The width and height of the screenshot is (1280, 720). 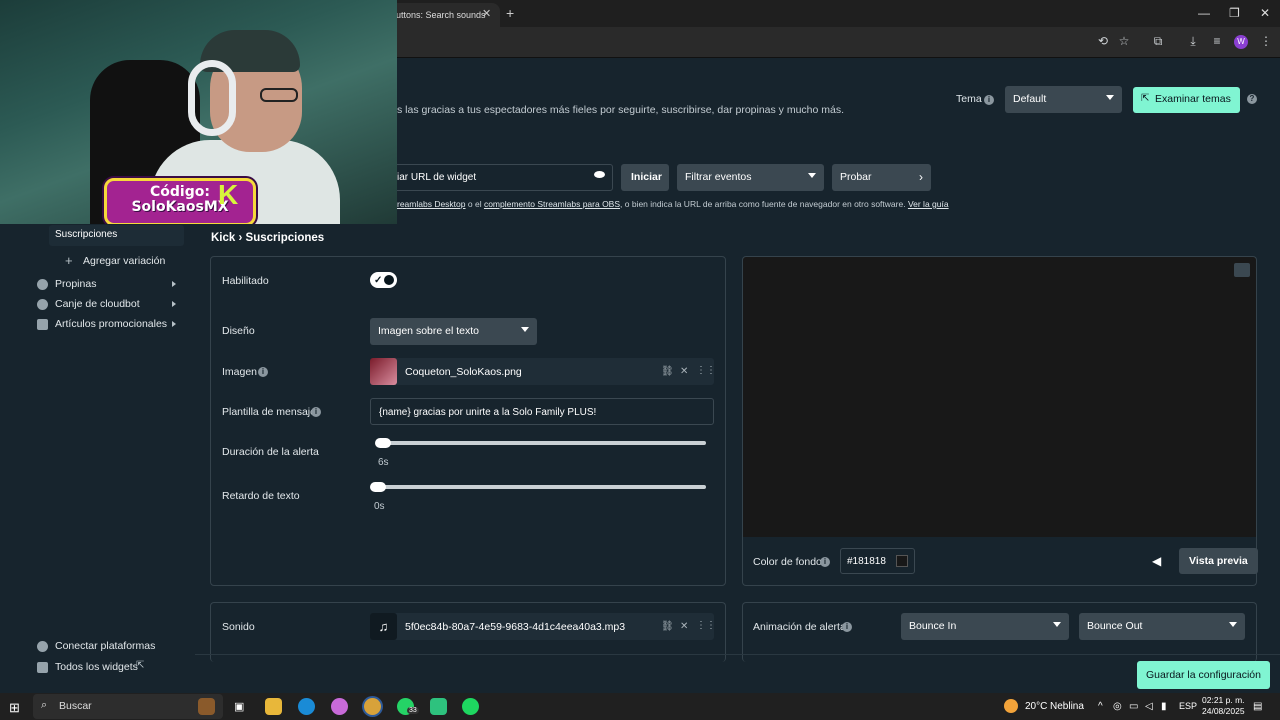 What do you see at coordinates (1223, 706) in the screenshot?
I see `clock: 02:21 p. m. 24/08/2025` at bounding box center [1223, 706].